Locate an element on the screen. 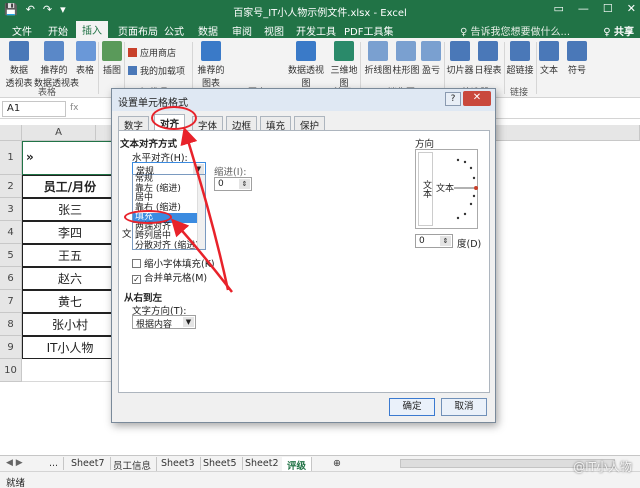 The image size is (640, 488). sheet-tab-sheet7: Sheet7 is located at coordinates (88, 463).